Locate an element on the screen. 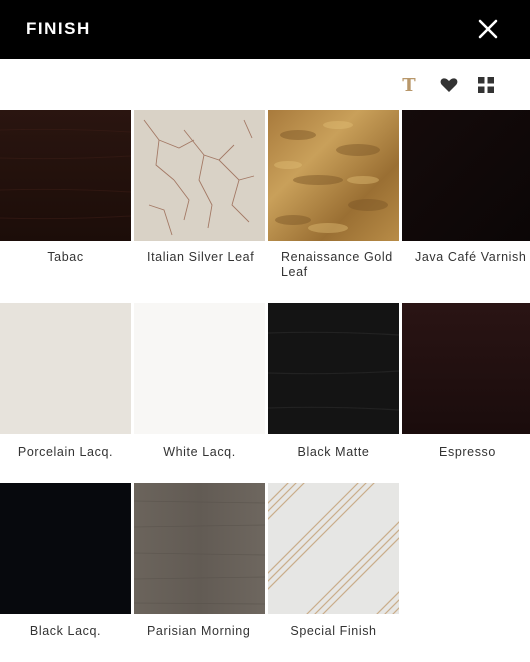 This screenshot has height=662, width=530. favorites-button is located at coordinates (449, 85).